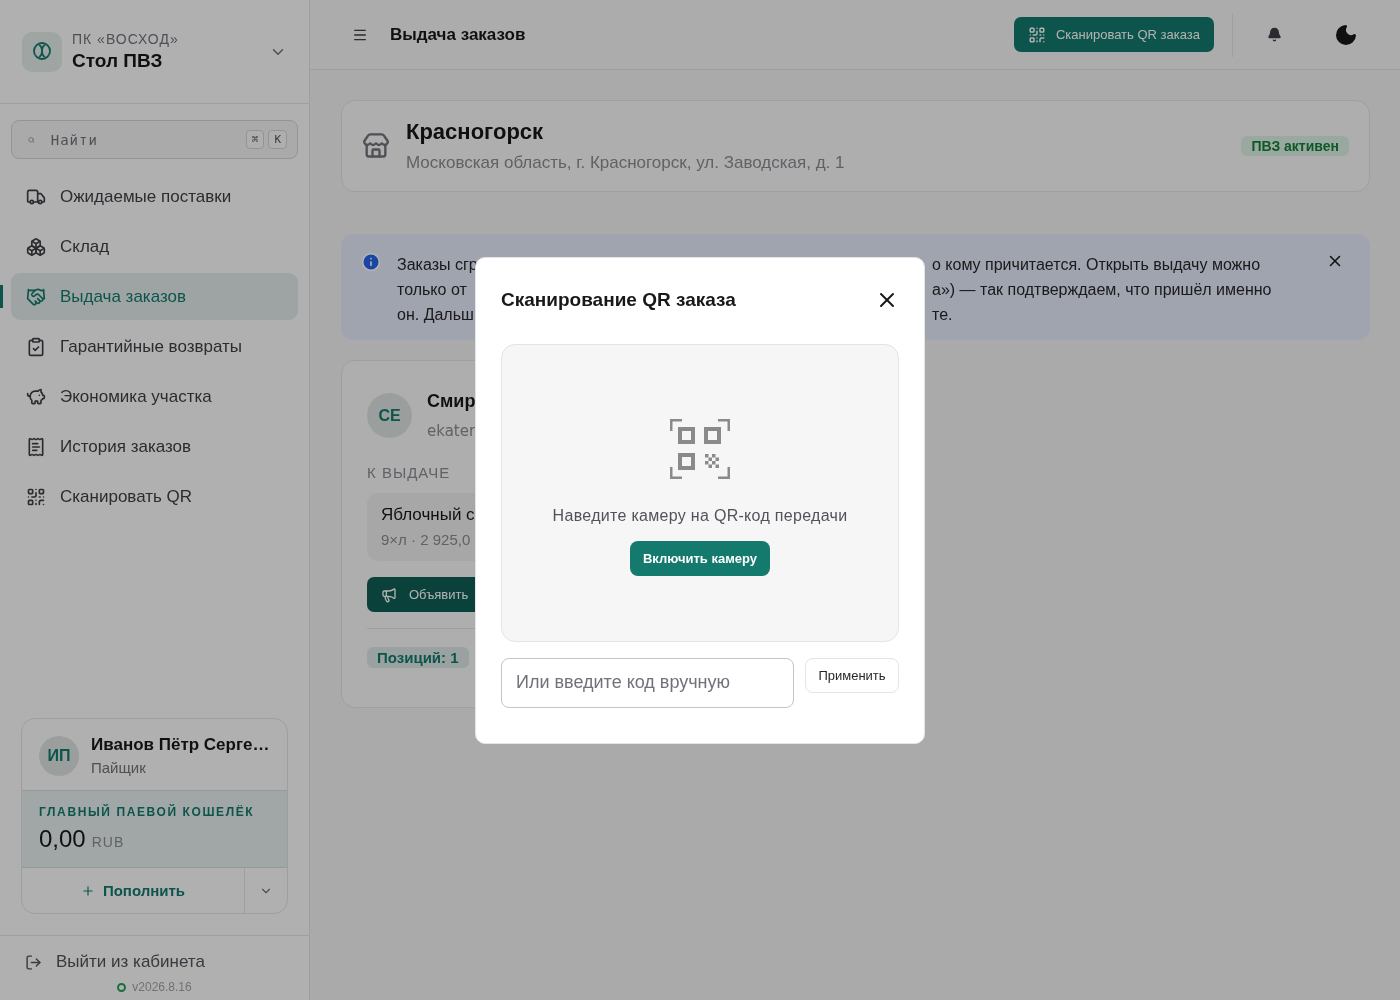 The width and height of the screenshot is (1400, 1000). I want to click on dialog-title: Сканирование QR заказа, so click(618, 299).